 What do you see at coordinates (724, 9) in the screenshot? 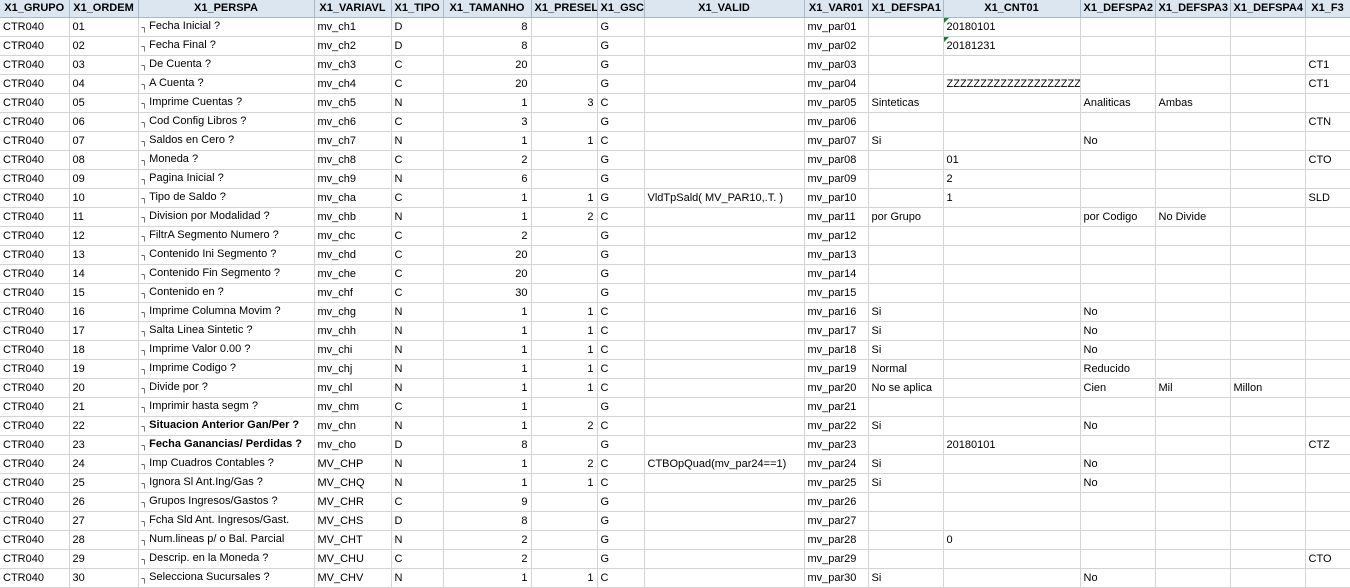
I see `column-header: X1_VALID` at bounding box center [724, 9].